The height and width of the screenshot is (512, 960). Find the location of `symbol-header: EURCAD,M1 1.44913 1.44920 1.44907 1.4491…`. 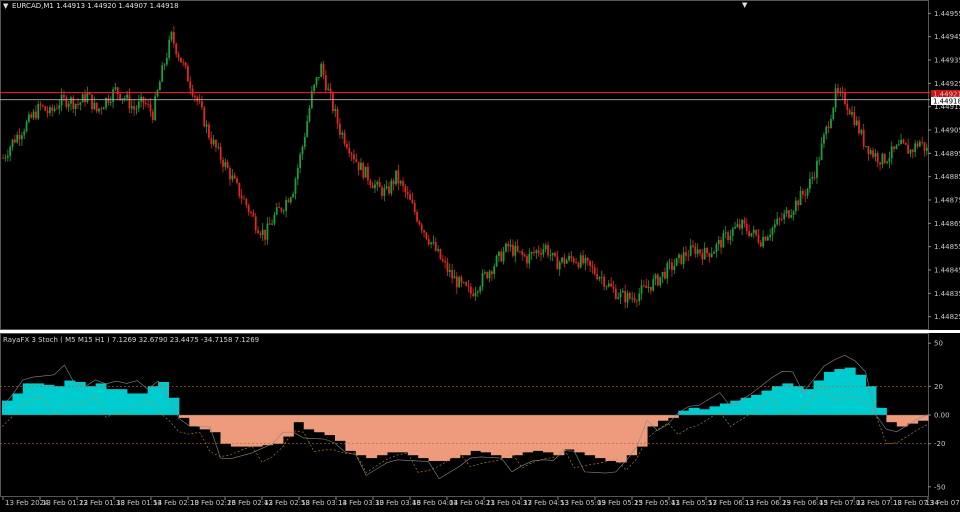

symbol-header: EURCAD,M1 1.44913 1.44920 1.44907 1.4491… is located at coordinates (95, 6).